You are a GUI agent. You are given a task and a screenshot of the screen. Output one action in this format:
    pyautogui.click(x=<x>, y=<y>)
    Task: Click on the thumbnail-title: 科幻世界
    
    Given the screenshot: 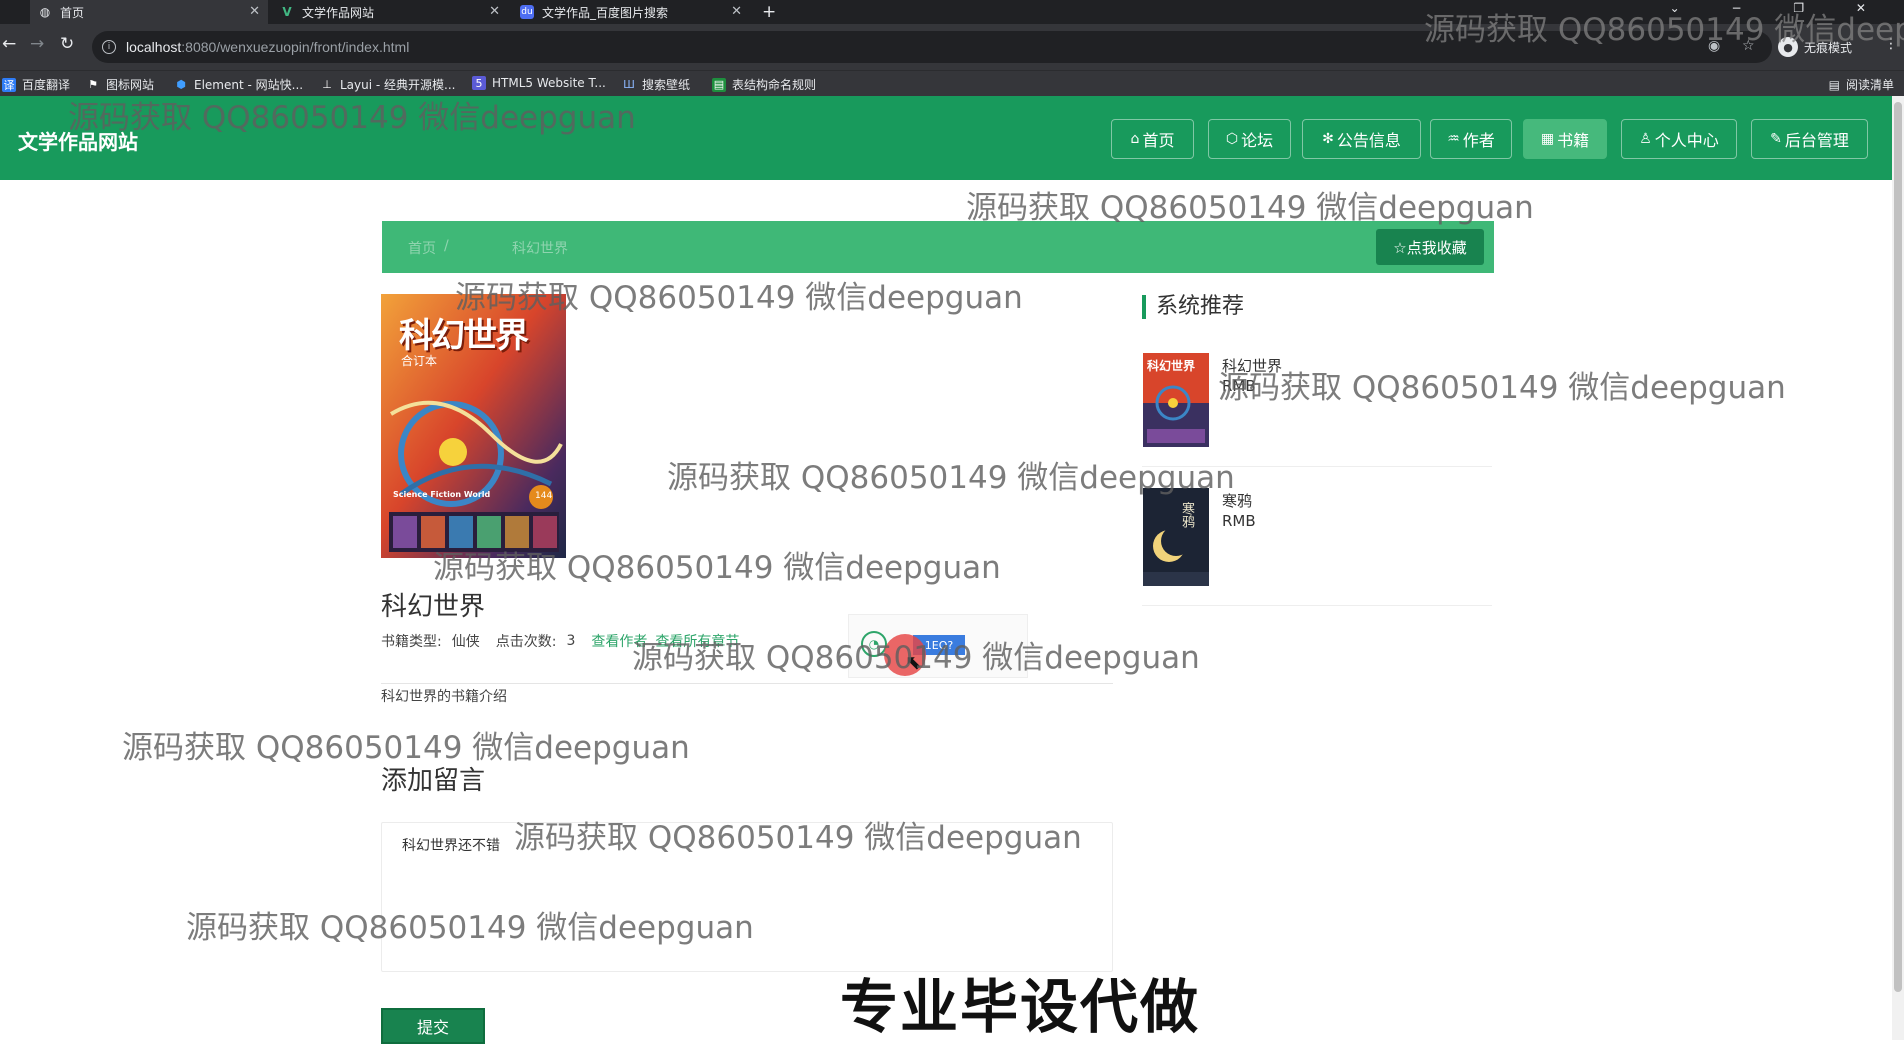 What is the action you would take?
    pyautogui.click(x=1171, y=366)
    